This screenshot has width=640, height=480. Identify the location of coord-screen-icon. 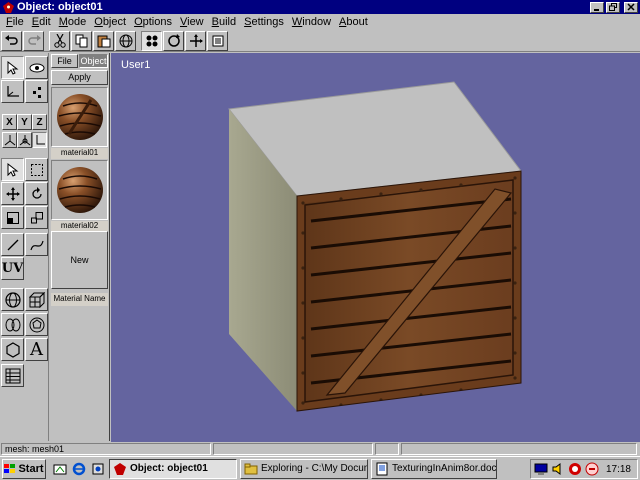
(40, 140).